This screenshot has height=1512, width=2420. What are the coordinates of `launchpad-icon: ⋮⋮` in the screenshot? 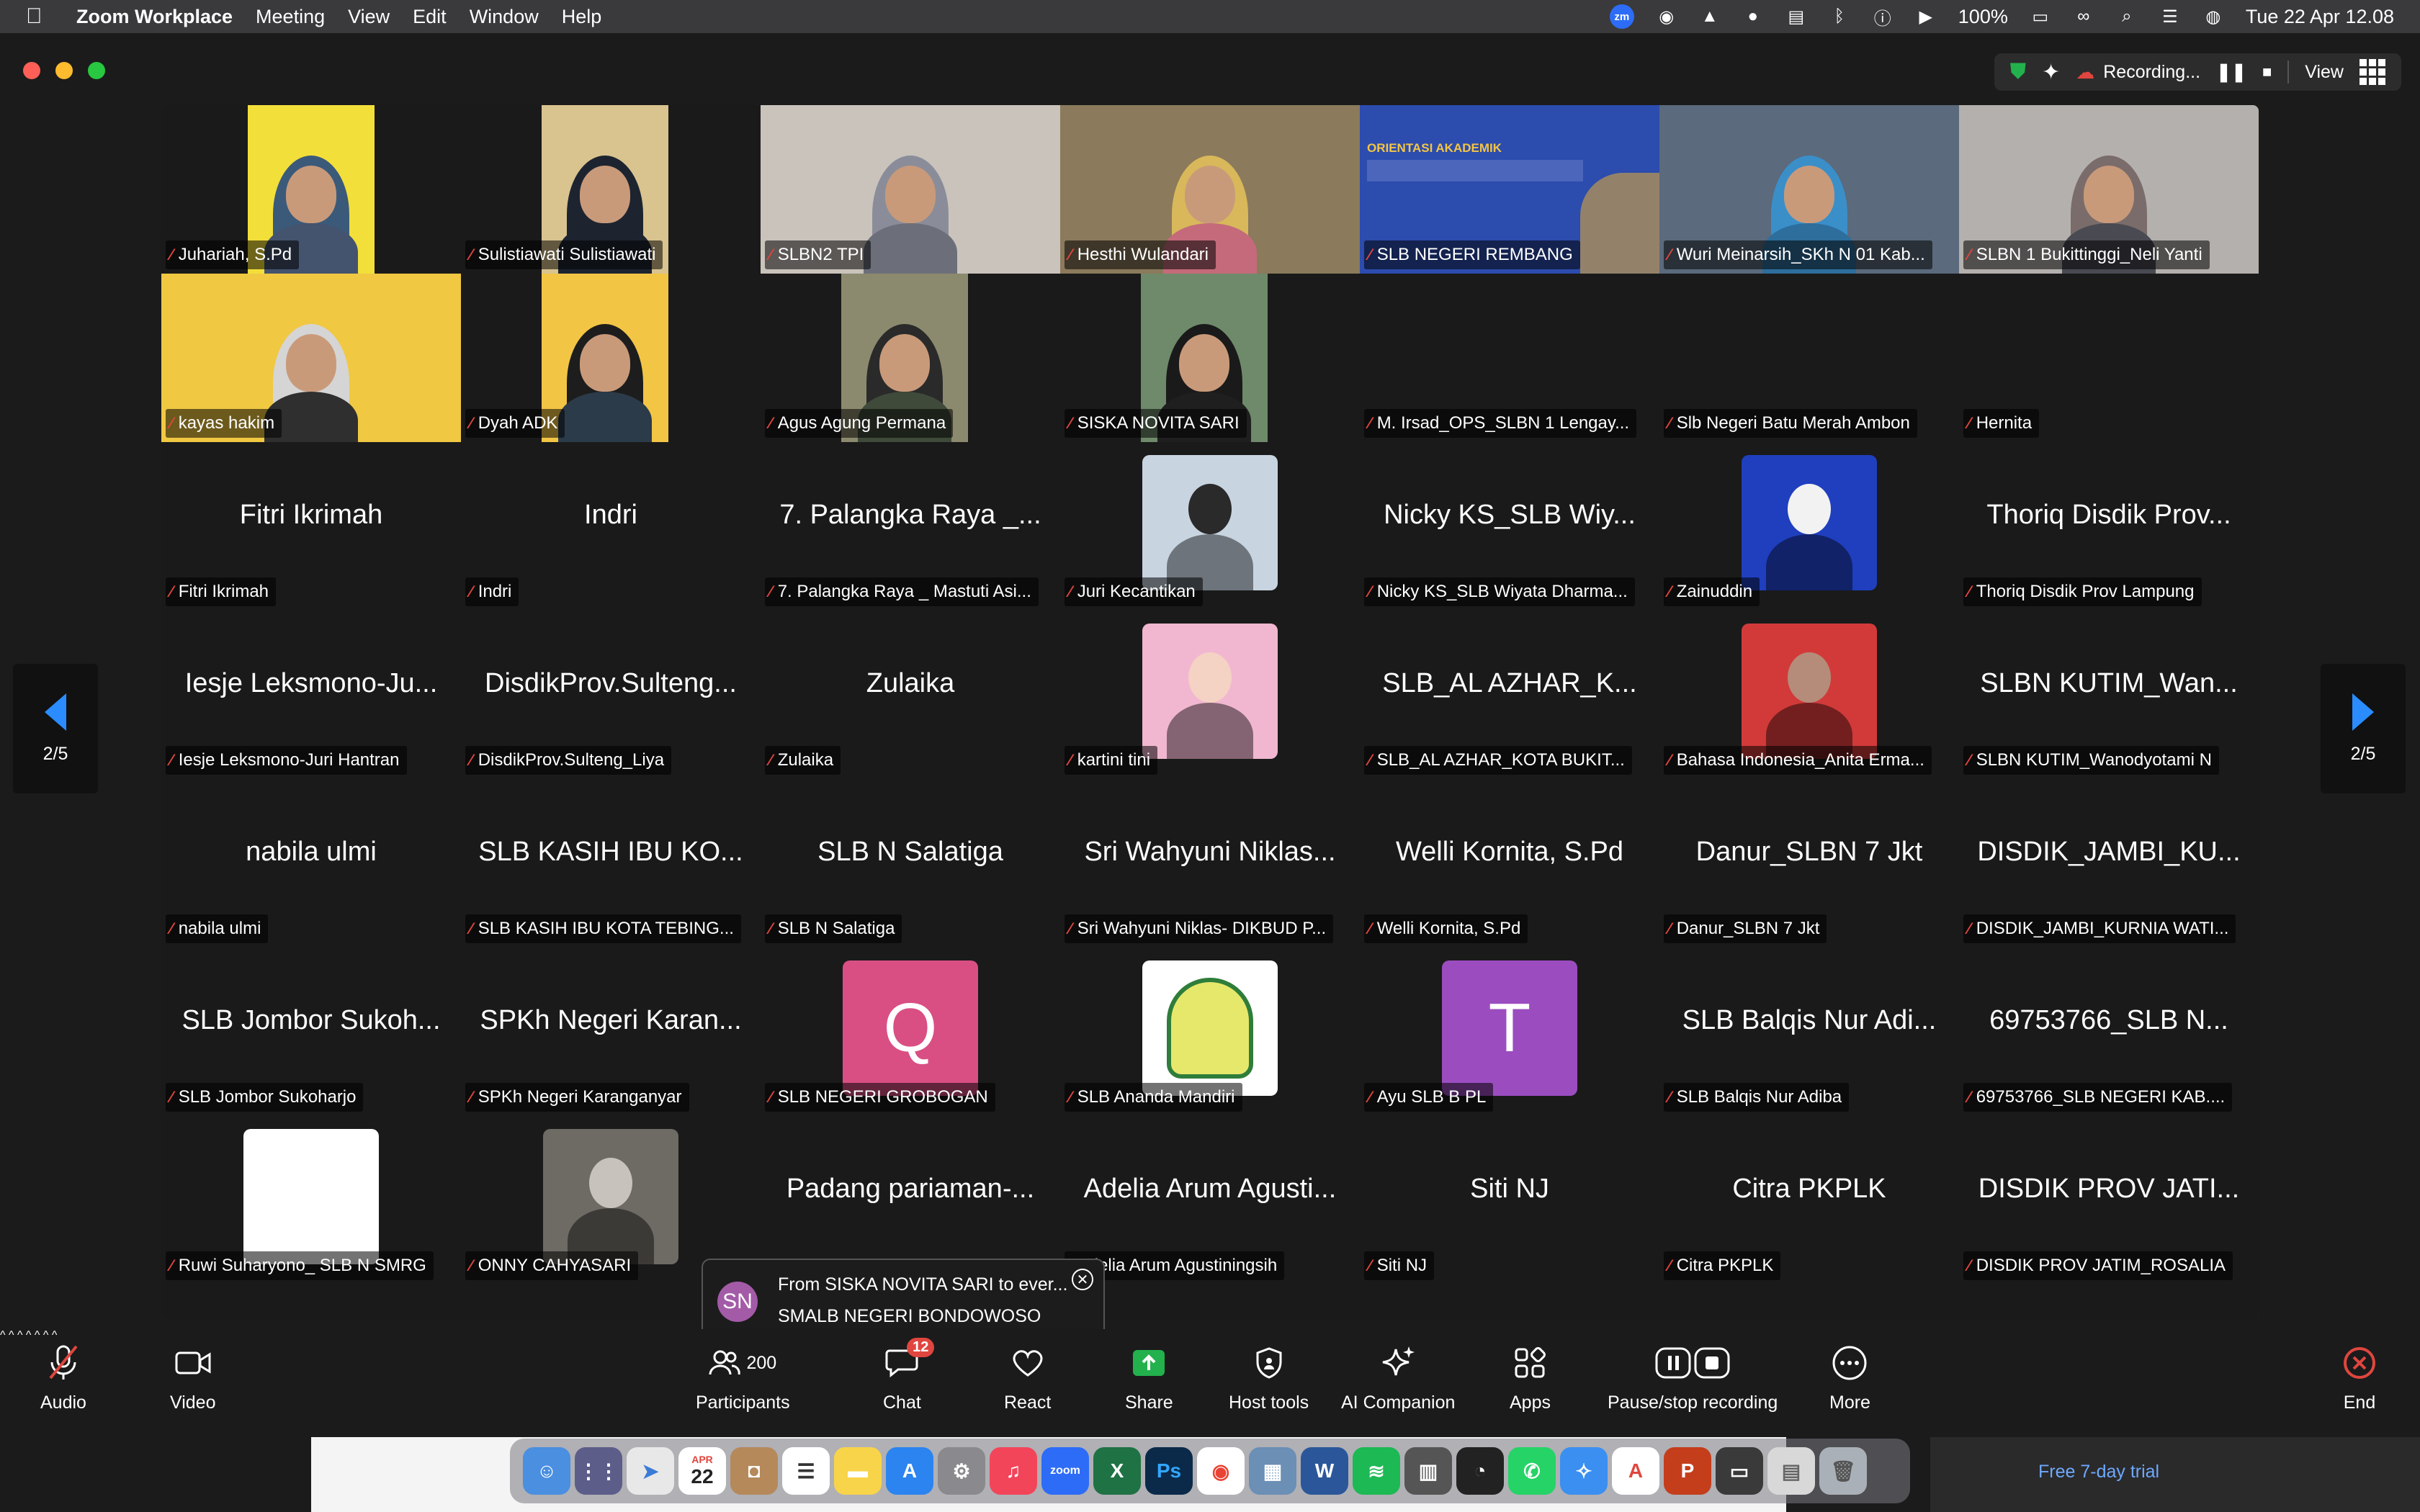 It's located at (598, 1471).